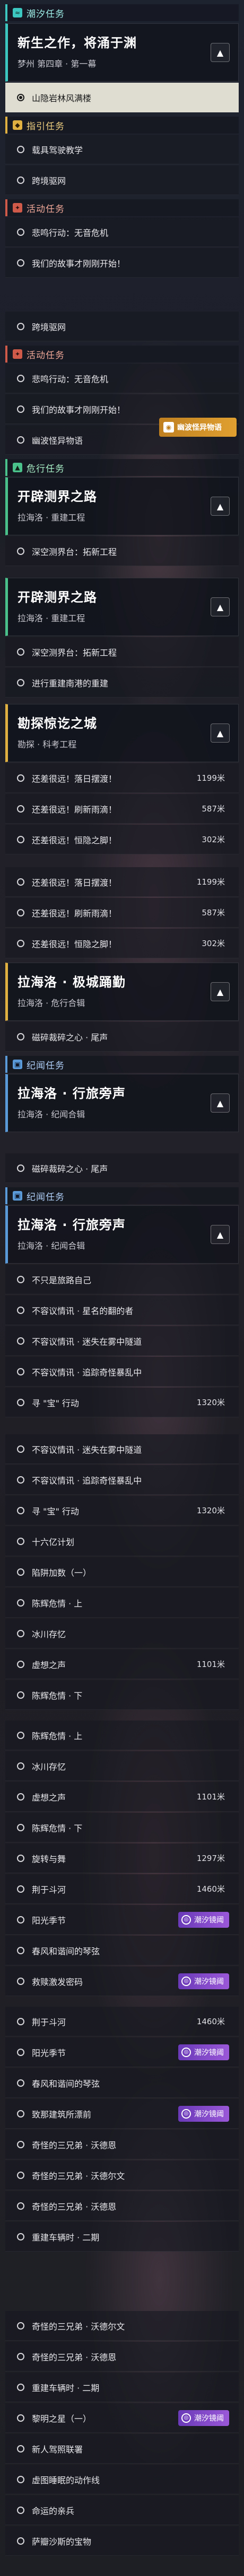 Image resolution: width=244 pixels, height=2576 pixels. What do you see at coordinates (122, 733) in the screenshot?
I see `quest-card: 勘探惊讫之城 勘探 · 科考工程 ▲` at bounding box center [122, 733].